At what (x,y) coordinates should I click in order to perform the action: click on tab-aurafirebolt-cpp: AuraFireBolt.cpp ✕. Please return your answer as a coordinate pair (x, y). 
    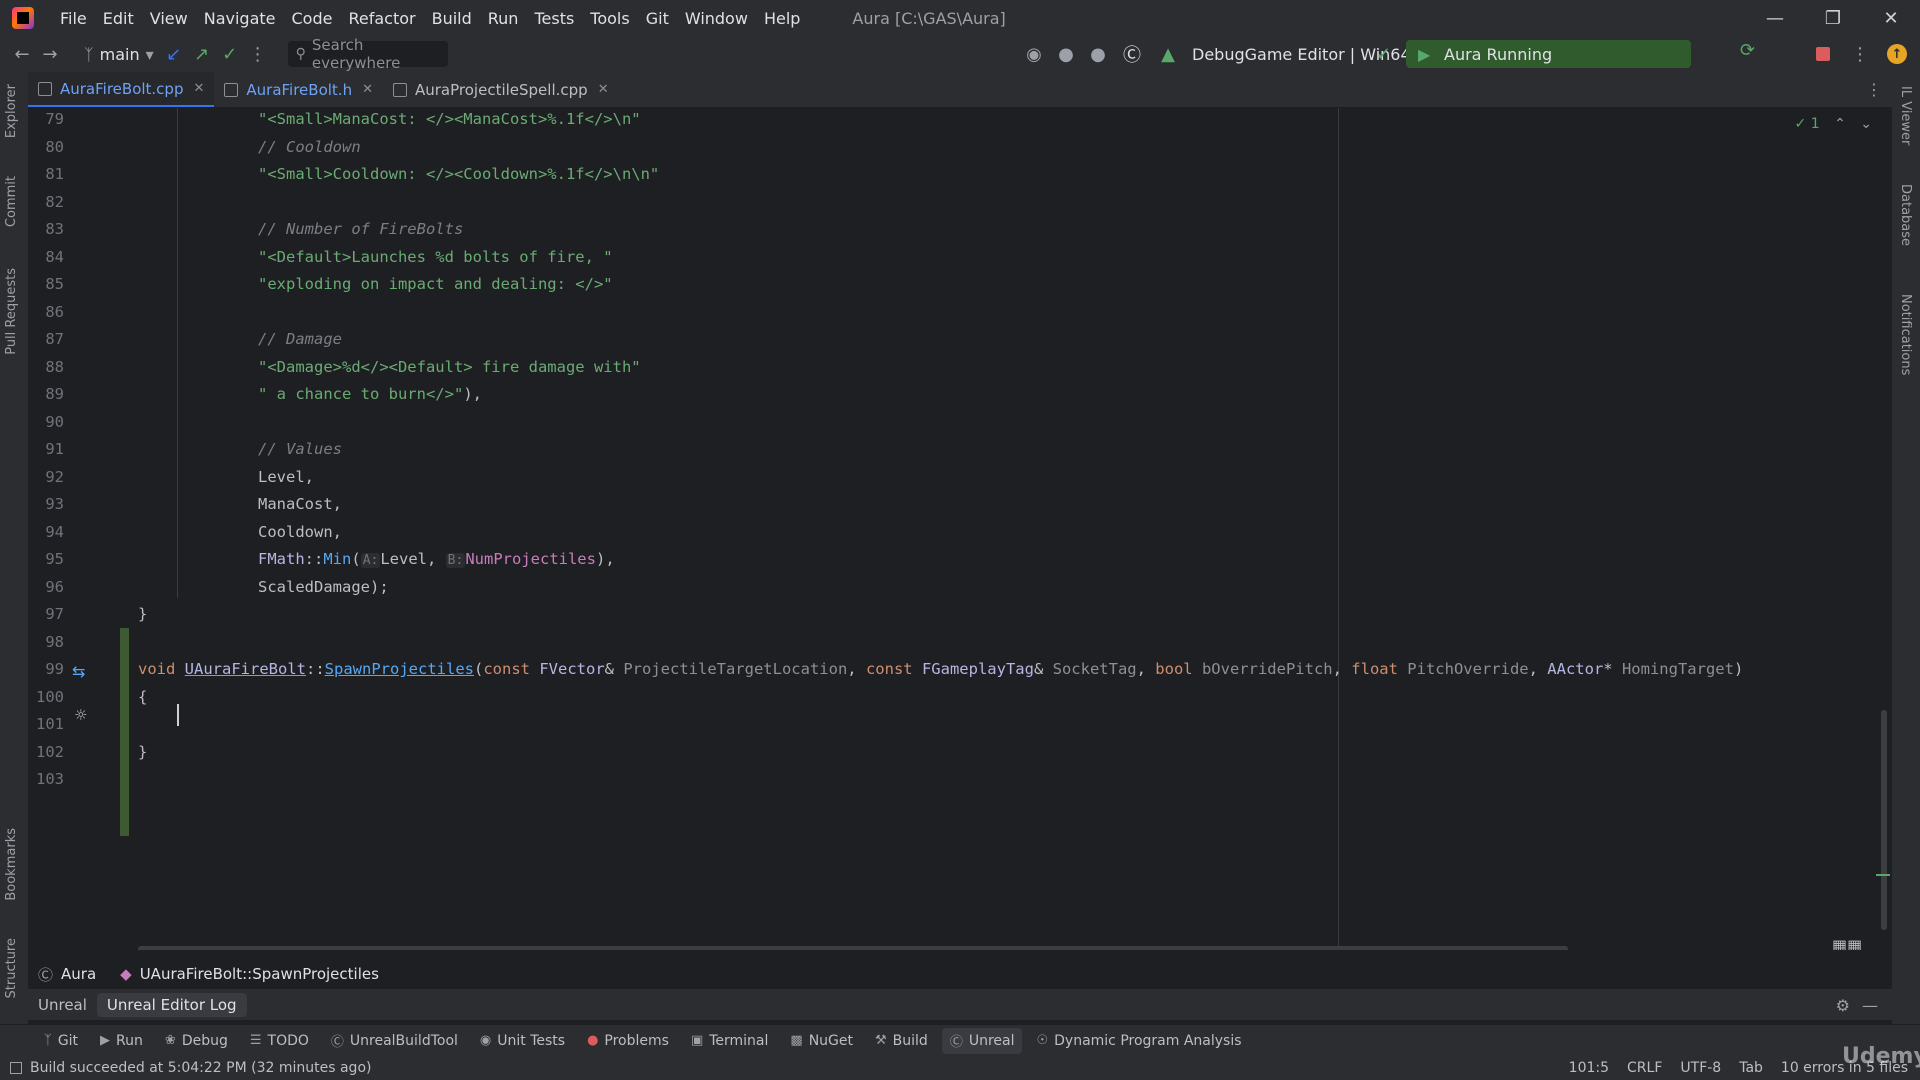
    Looking at the image, I should click on (121, 89).